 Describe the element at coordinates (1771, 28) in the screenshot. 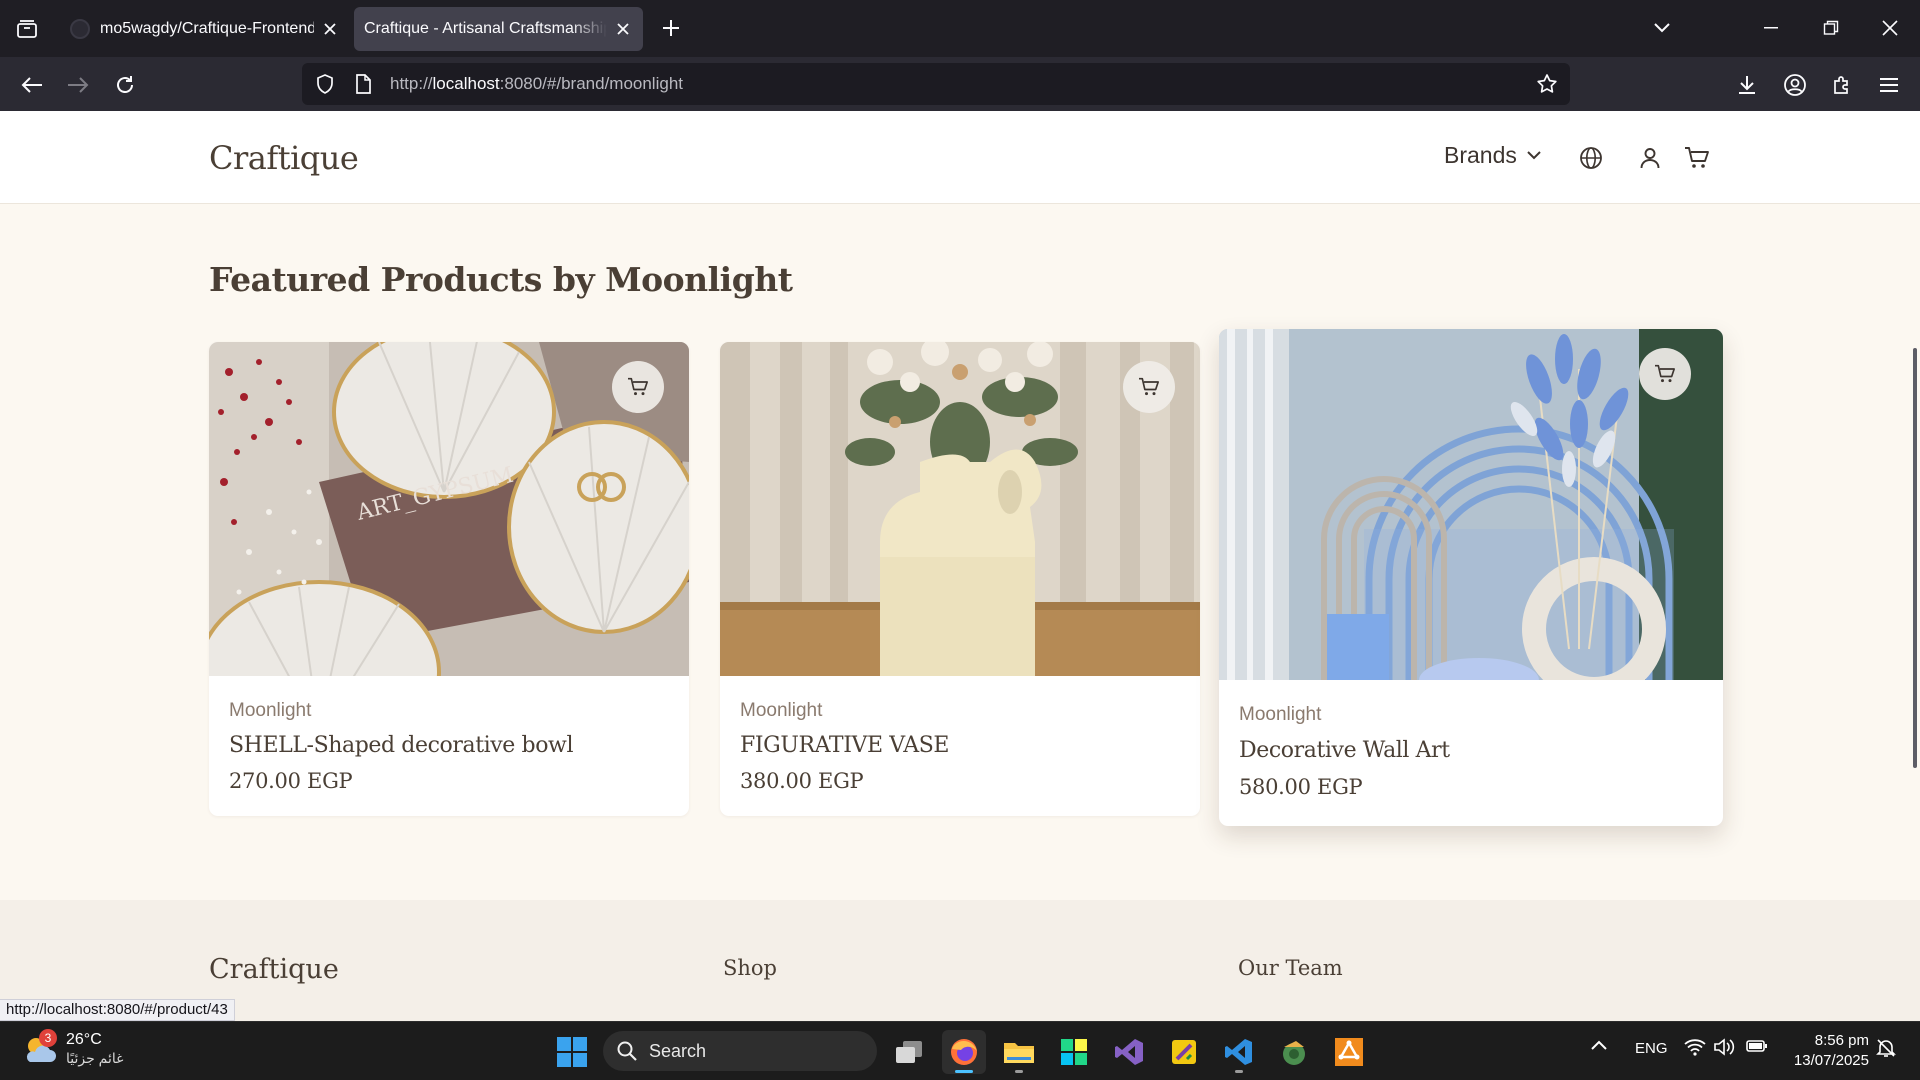

I see `minimize-icon` at that location.